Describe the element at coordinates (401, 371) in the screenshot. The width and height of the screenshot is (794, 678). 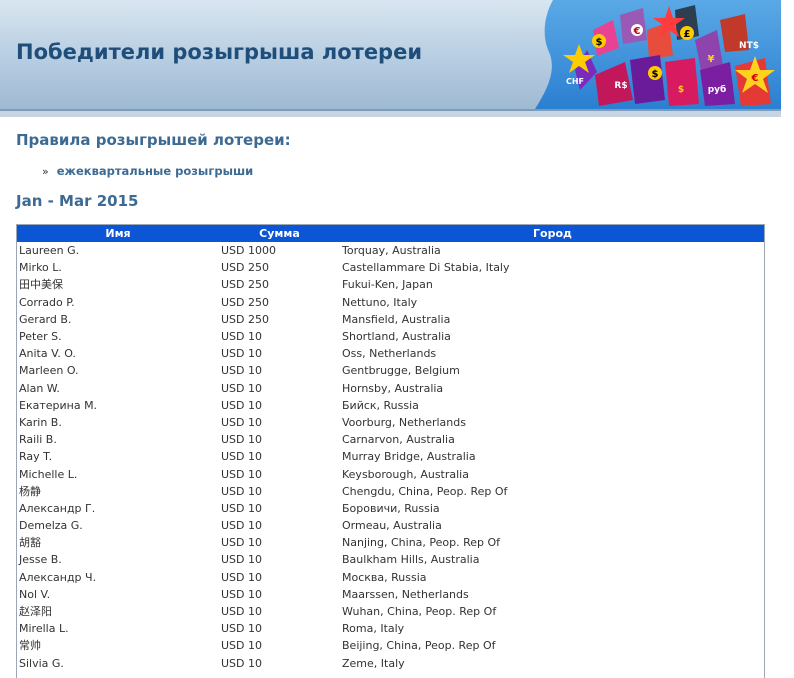
I see `winner-city: Gentbrugge, Belgium` at that location.